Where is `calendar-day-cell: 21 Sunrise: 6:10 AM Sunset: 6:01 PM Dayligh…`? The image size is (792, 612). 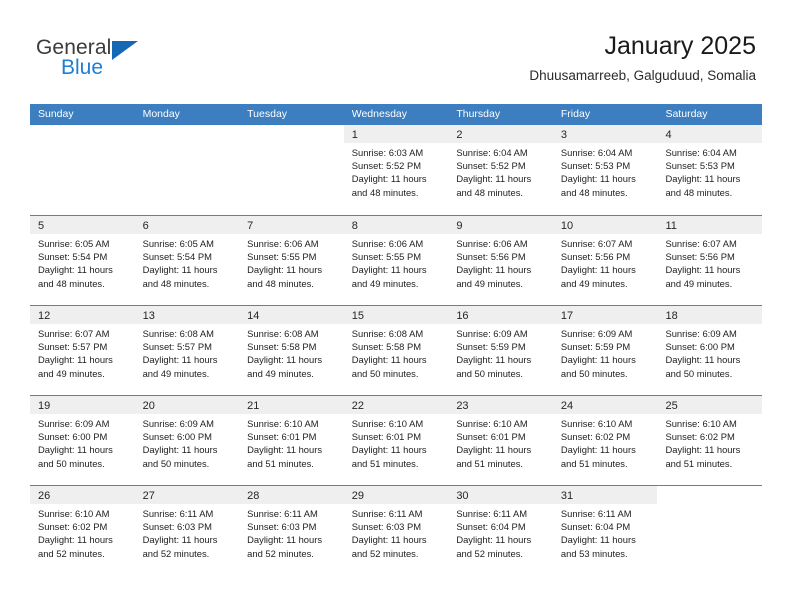
calendar-day-cell: 21 Sunrise: 6:10 AM Sunset: 6:01 PM Dayligh… is located at coordinates (291, 440).